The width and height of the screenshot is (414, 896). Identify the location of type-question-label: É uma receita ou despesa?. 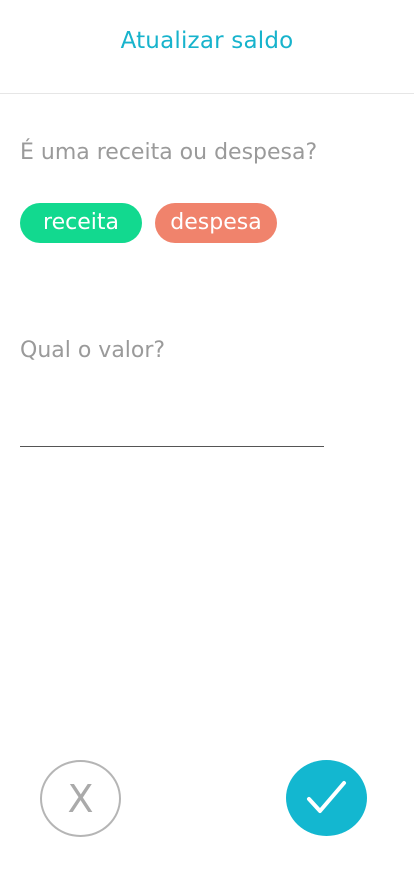
(169, 152).